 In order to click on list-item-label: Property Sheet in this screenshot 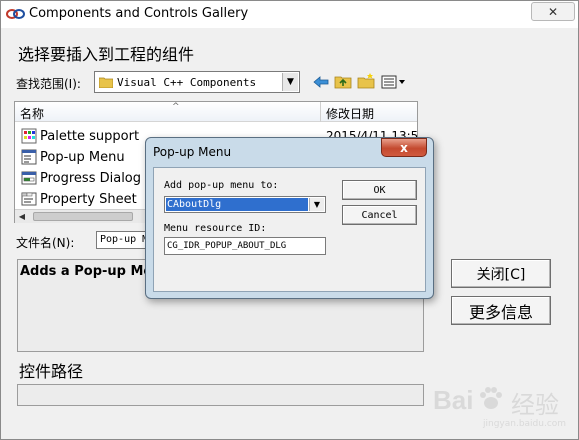, I will do `click(88, 199)`.